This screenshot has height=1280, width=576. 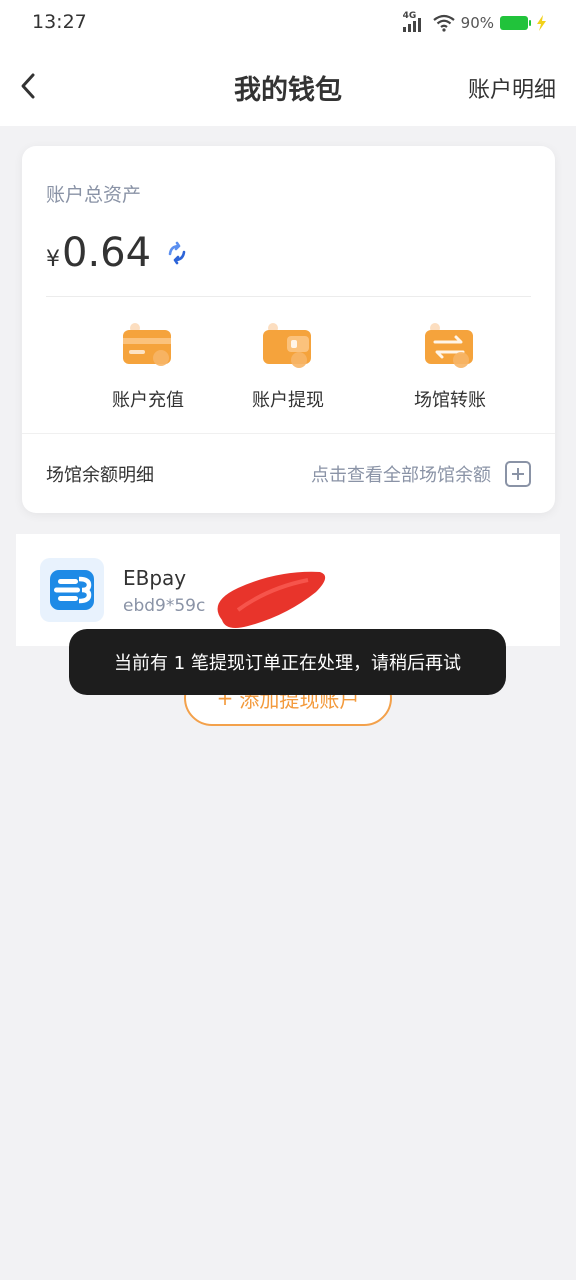 I want to click on withdraw-action: 账户提现, so click(x=288, y=367).